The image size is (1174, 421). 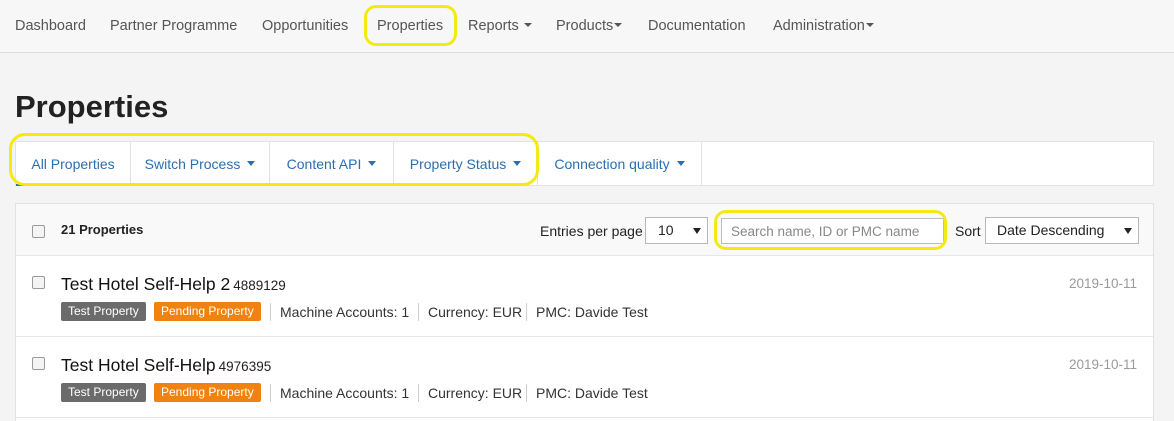 What do you see at coordinates (50, 26) in the screenshot?
I see `nav-dashboard: Dashboard` at bounding box center [50, 26].